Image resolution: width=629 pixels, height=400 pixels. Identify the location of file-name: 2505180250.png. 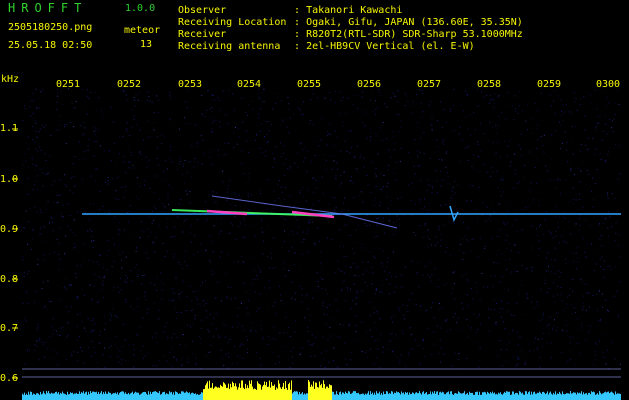
(50, 27).